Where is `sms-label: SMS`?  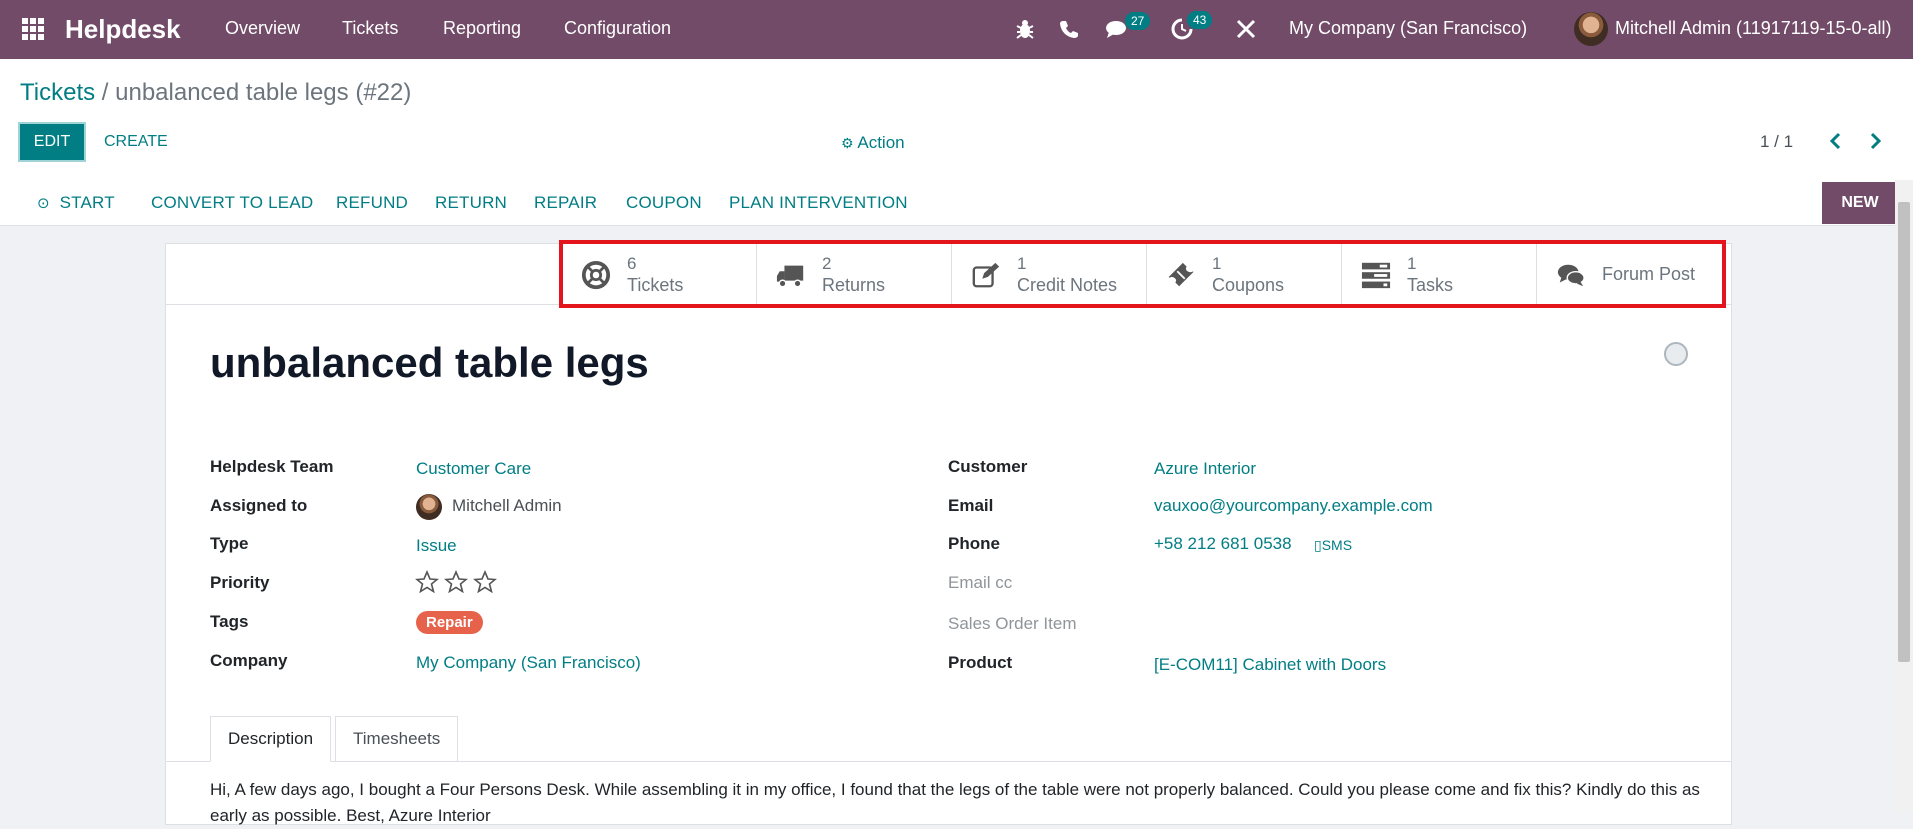
sms-label: SMS is located at coordinates (1337, 545).